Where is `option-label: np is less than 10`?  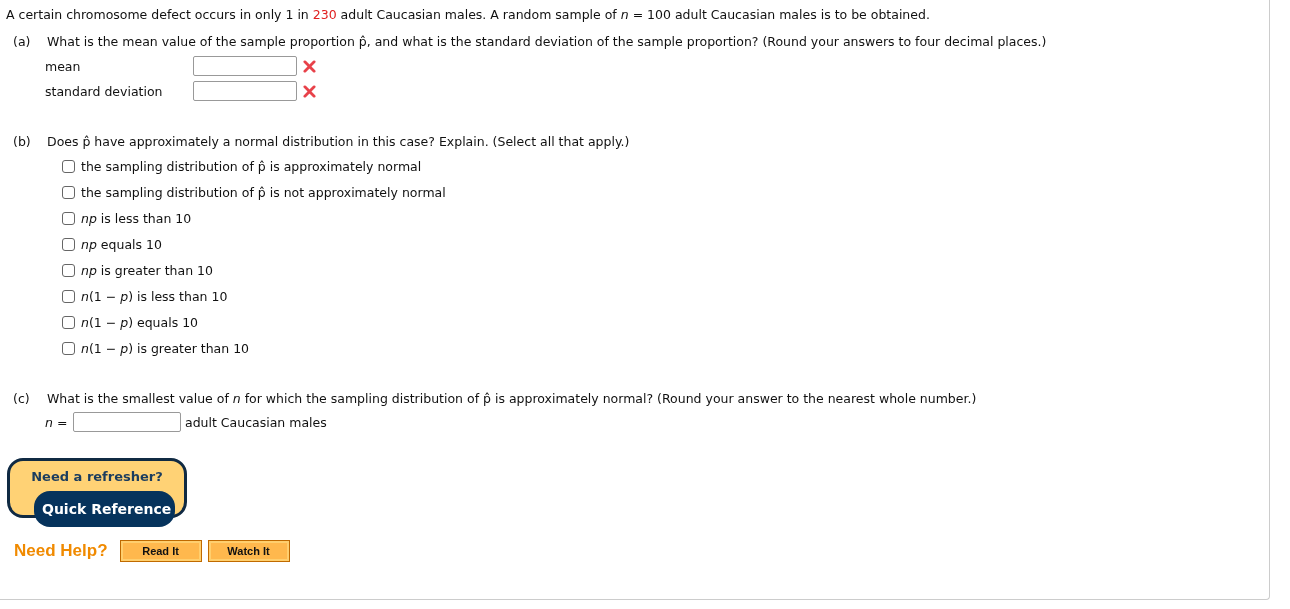
option-label: np is less than 10 is located at coordinates (136, 218).